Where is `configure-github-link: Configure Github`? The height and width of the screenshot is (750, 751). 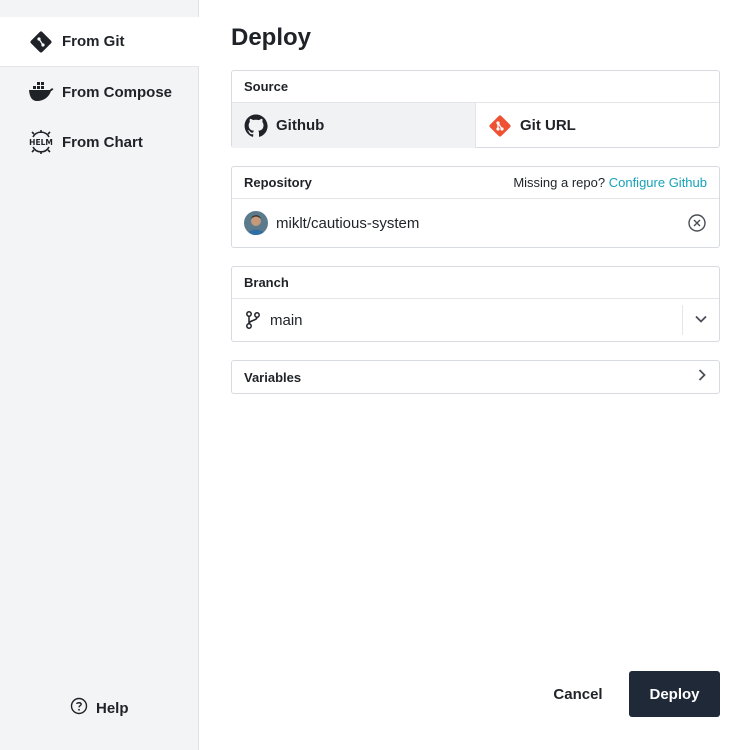
configure-github-link: Configure Github is located at coordinates (658, 182).